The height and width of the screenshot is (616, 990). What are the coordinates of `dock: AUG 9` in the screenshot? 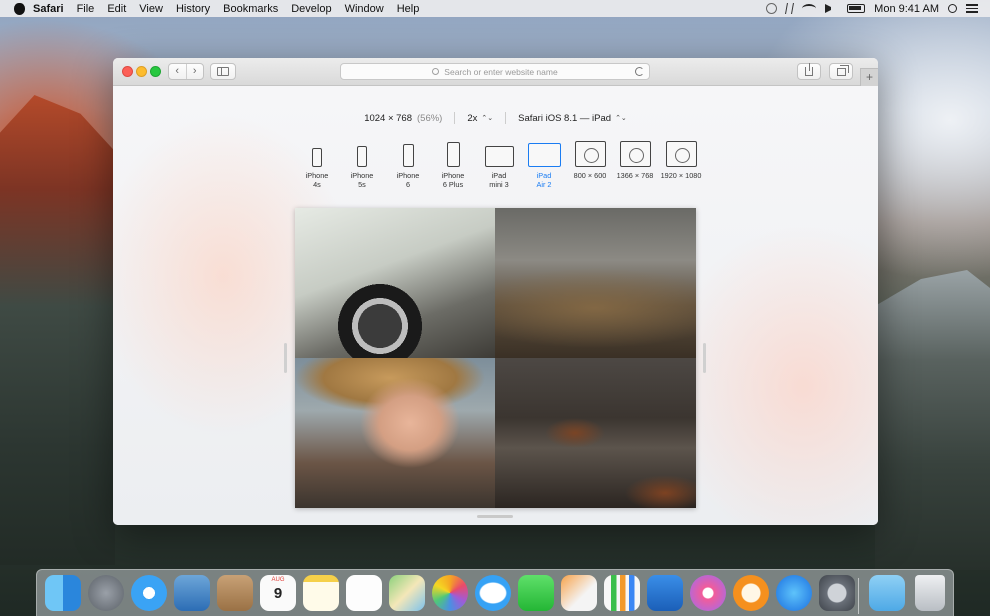 It's located at (495, 592).